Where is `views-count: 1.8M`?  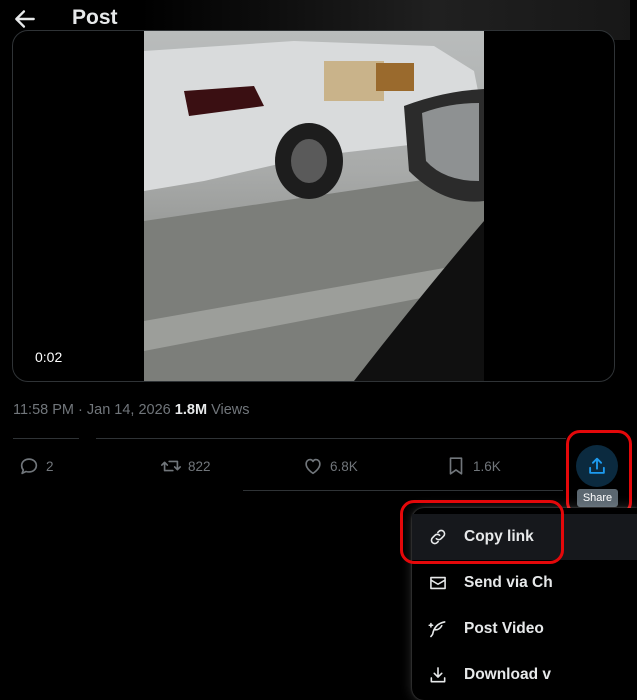
views-count: 1.8M is located at coordinates (191, 410).